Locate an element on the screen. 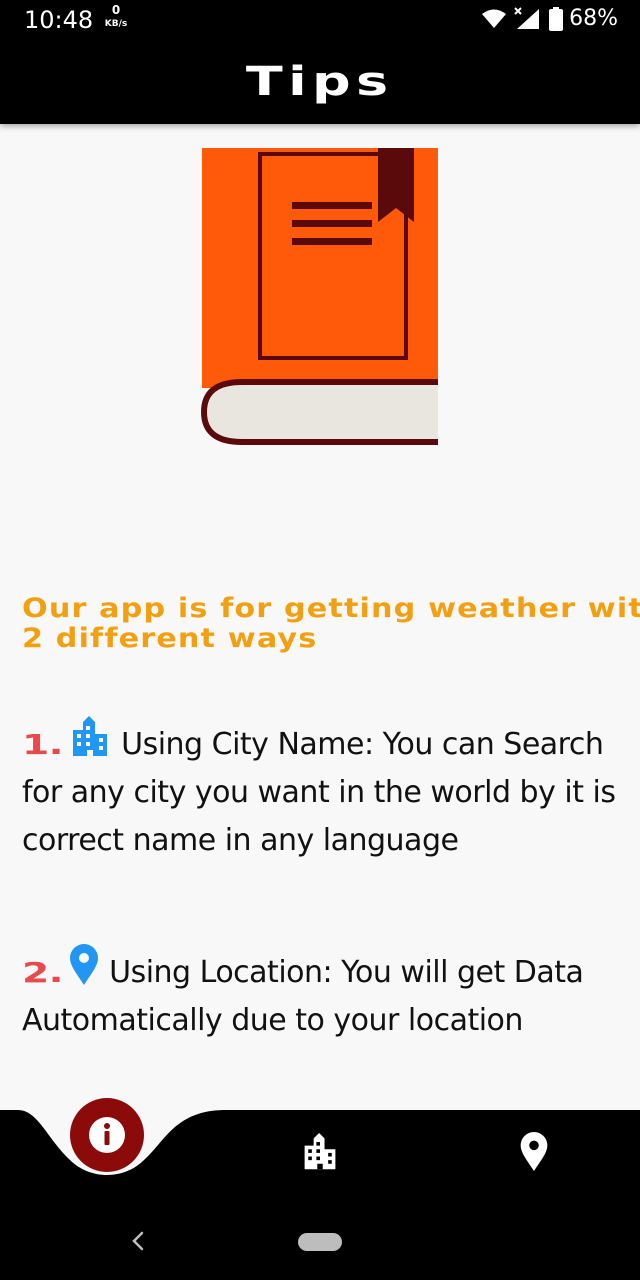 Image resolution: width=640 pixels, height=1280 pixels. nav-item-tips is located at coordinates (107, 1135).